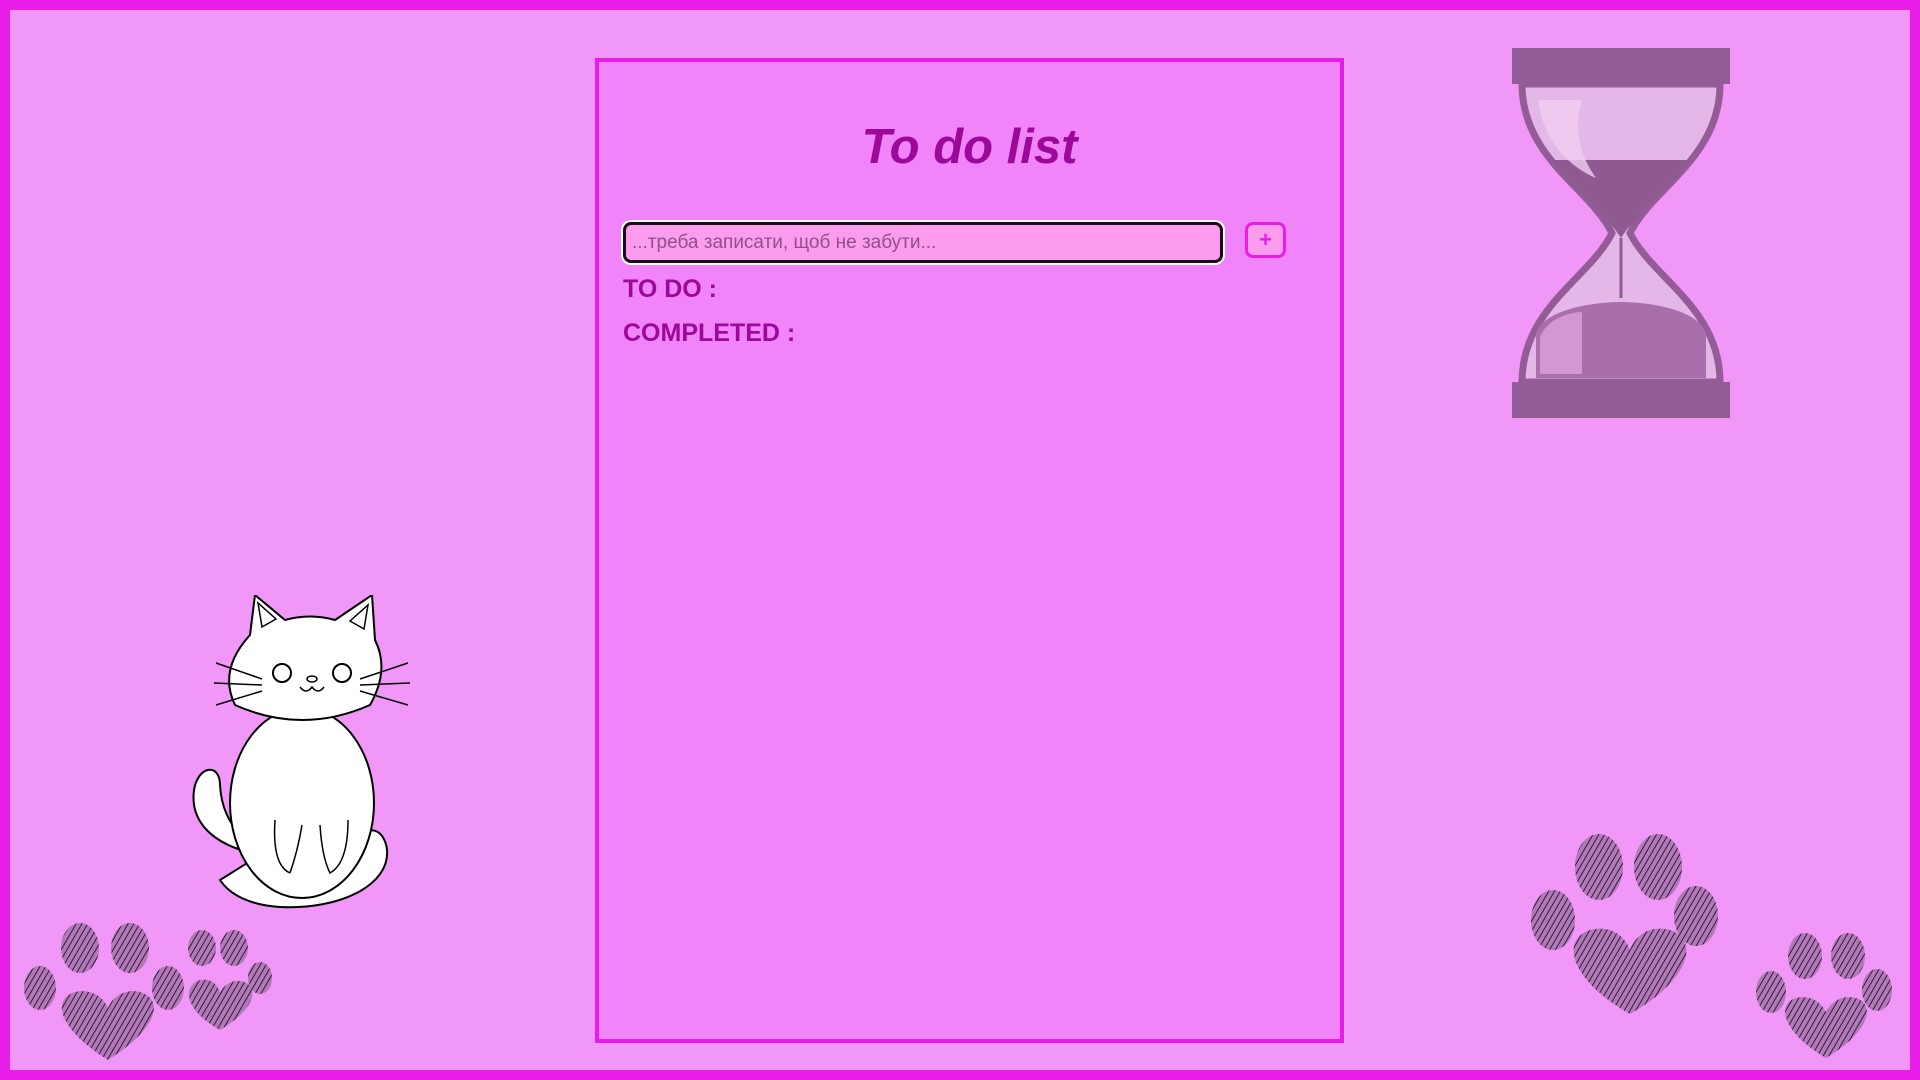  Describe the element at coordinates (923, 242) in the screenshot. I see `task-input` at that location.